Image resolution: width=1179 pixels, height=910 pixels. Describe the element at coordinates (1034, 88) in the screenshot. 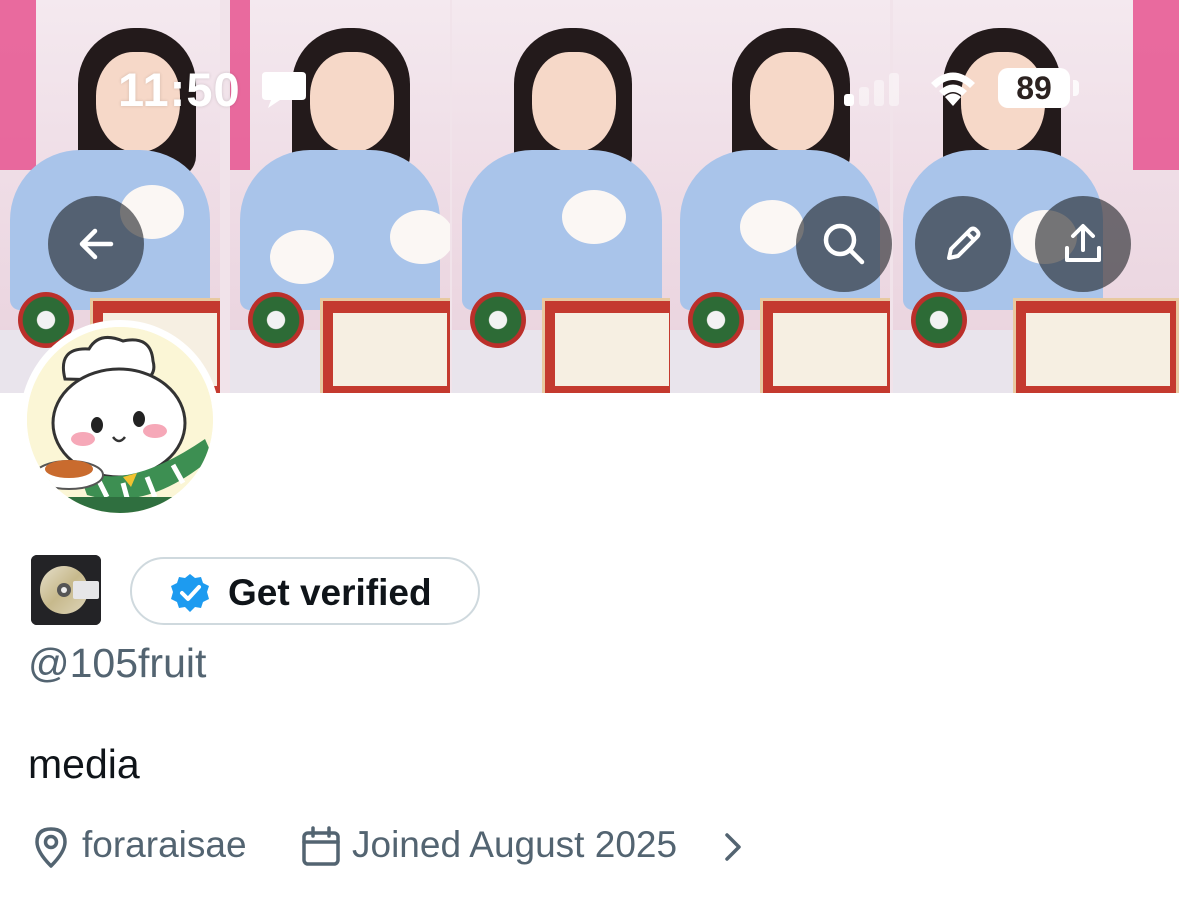

I see `battery-indicator: 89` at that location.